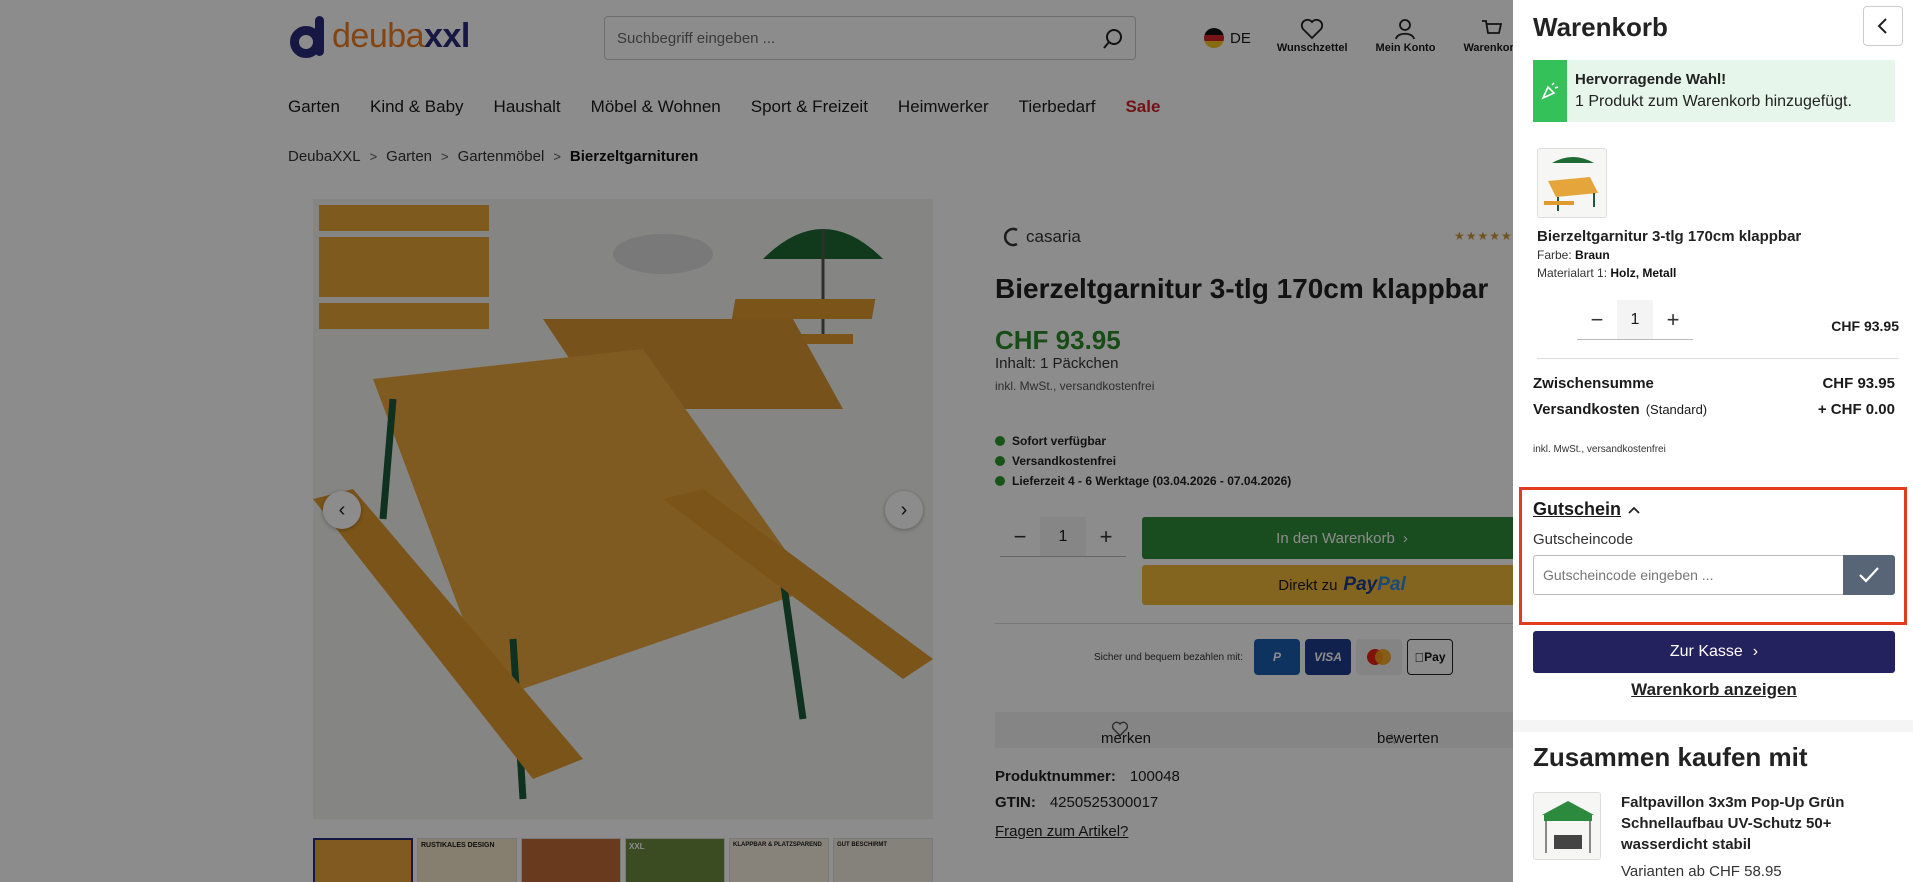 This screenshot has height=882, width=1913. I want to click on voucher-title: Gutschein, so click(1577, 509).